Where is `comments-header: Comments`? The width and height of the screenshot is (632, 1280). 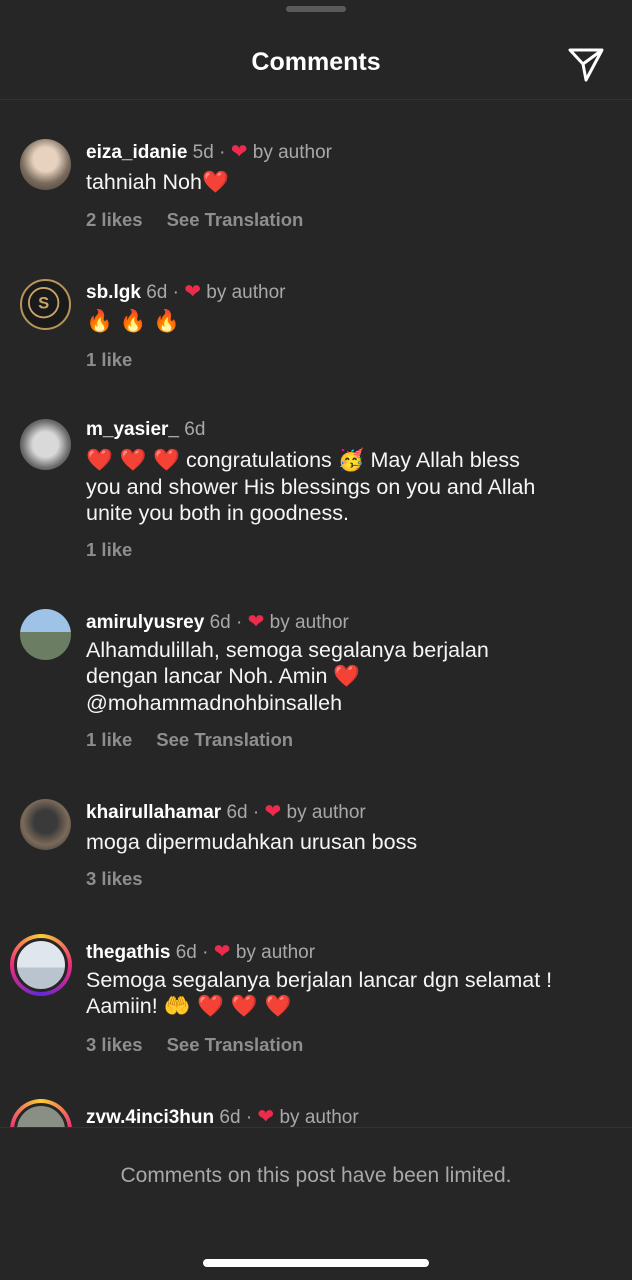
comments-header: Comments is located at coordinates (316, 50).